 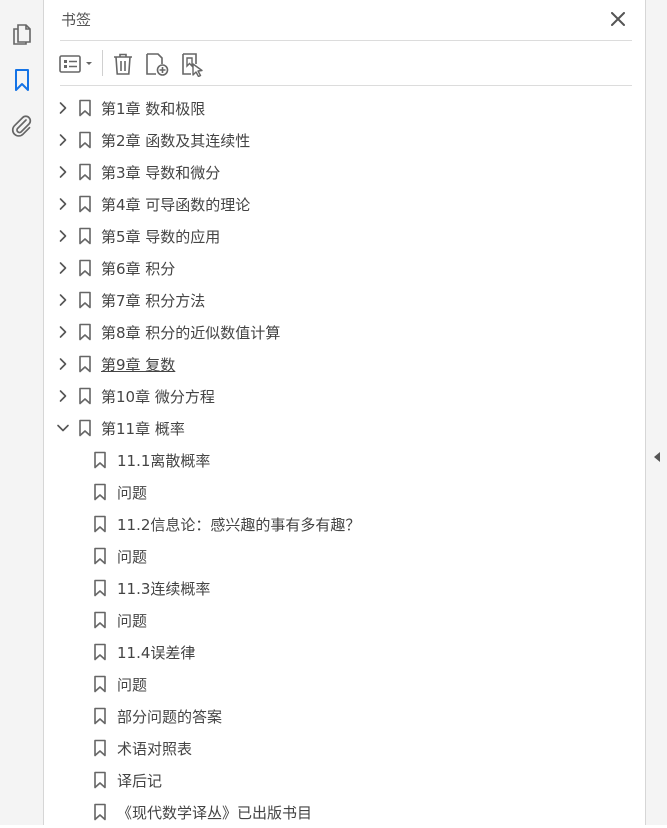 I want to click on bookmark-row: 第2章 函数及其连续性, so click(x=345, y=140).